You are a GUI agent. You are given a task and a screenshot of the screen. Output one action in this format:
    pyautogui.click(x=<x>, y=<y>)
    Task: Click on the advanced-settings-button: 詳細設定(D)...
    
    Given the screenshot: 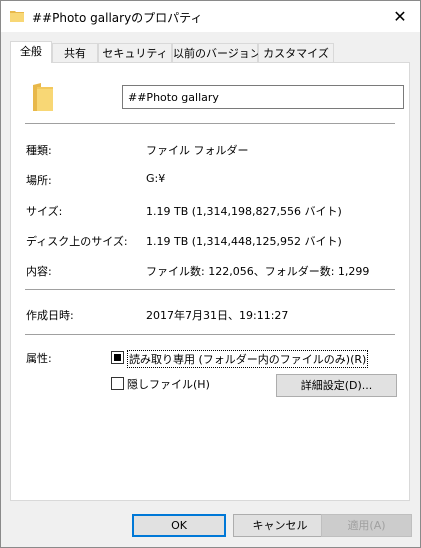 What is the action you would take?
    pyautogui.click(x=336, y=385)
    